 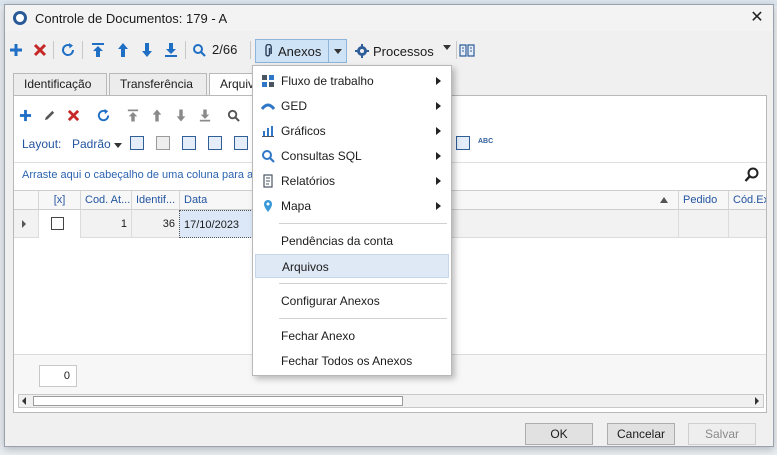 I want to click on text-style-icon: ABC, so click(x=485, y=141).